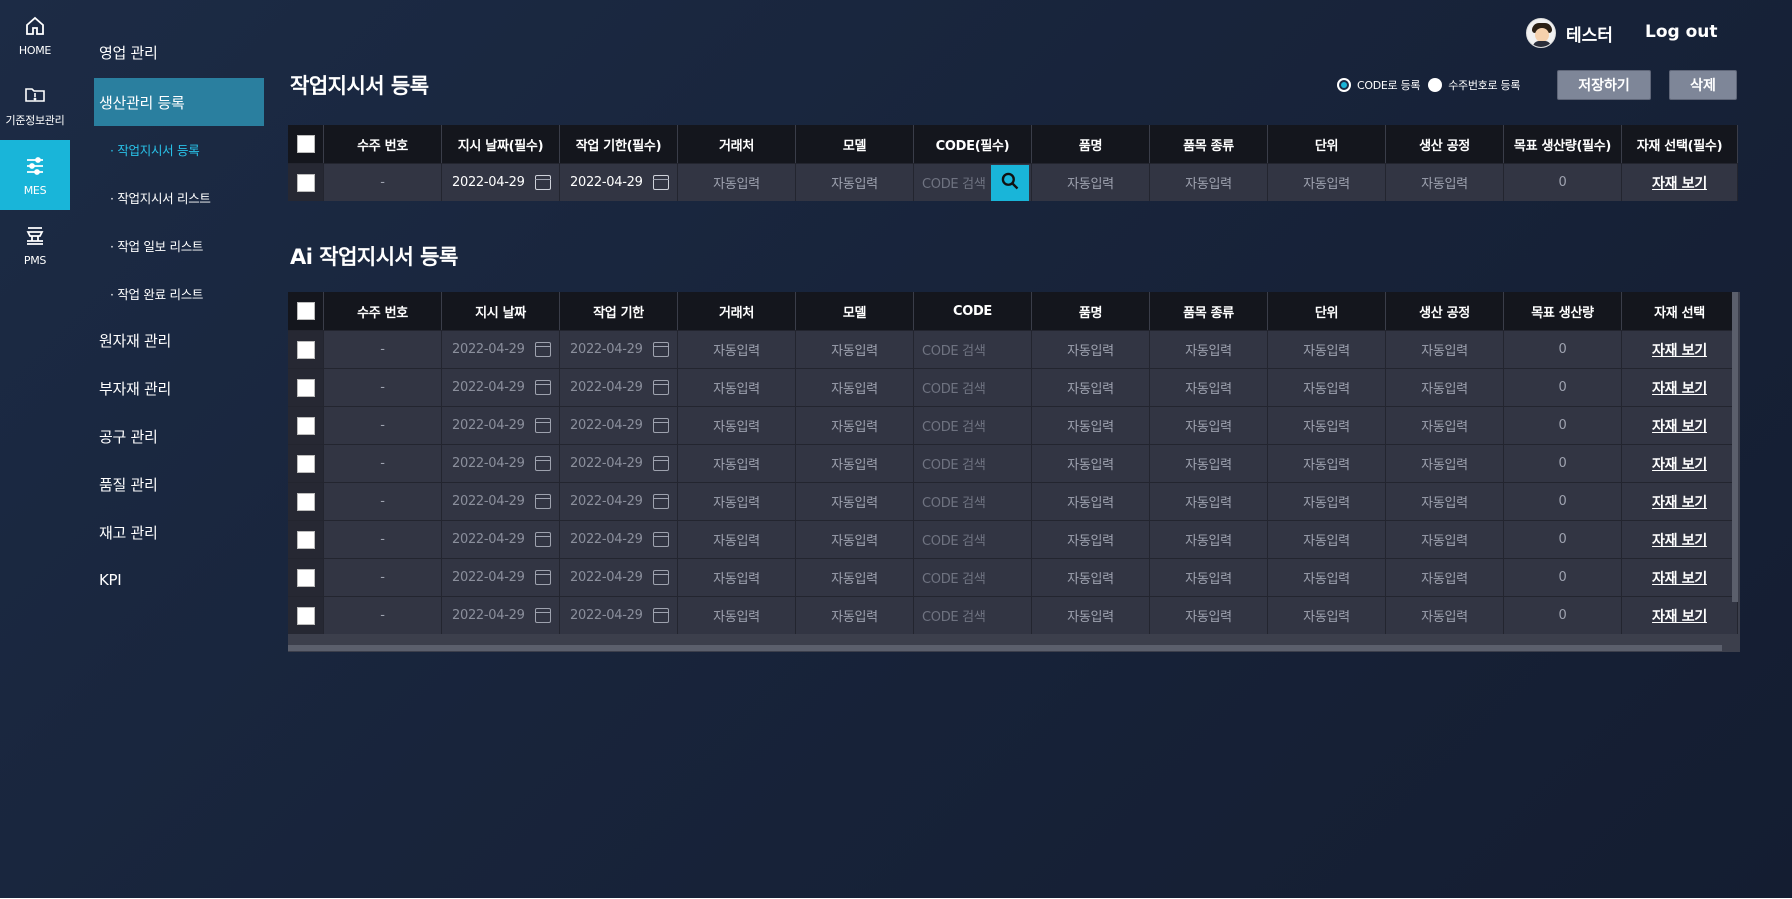 This screenshot has height=899, width=1792. What do you see at coordinates (1005, 648) in the screenshot?
I see `horizontal-scrollbar` at bounding box center [1005, 648].